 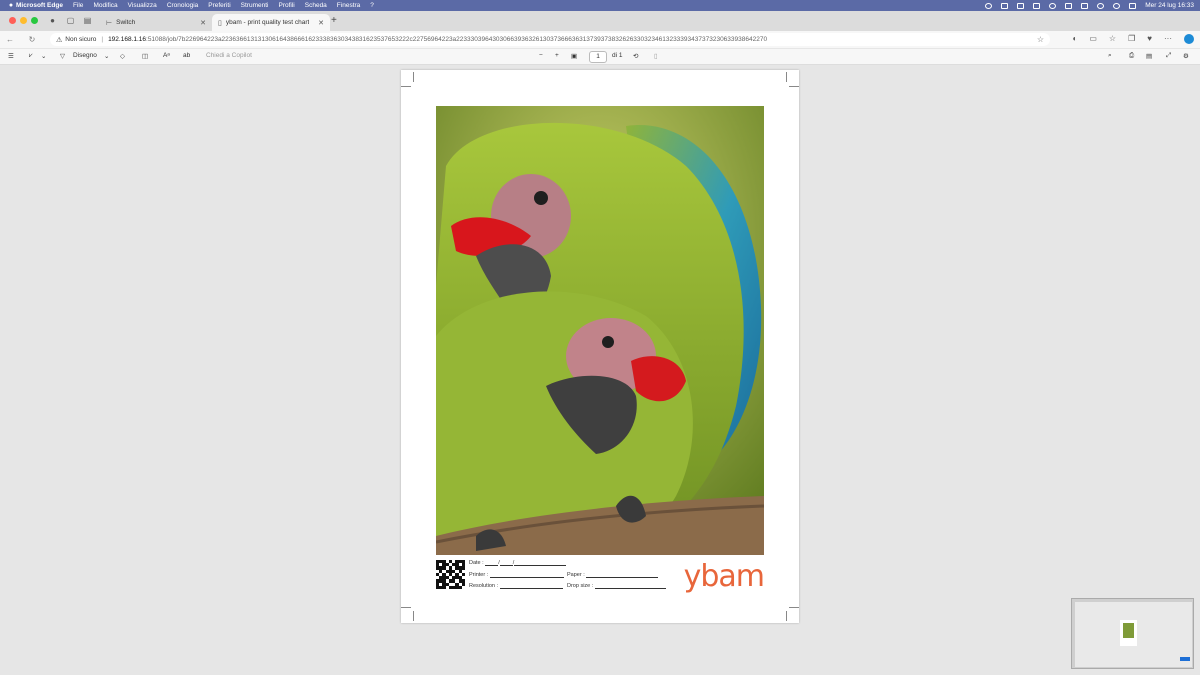 What do you see at coordinates (1168, 56) in the screenshot?
I see `fullscreen-icon: ⤢` at bounding box center [1168, 56].